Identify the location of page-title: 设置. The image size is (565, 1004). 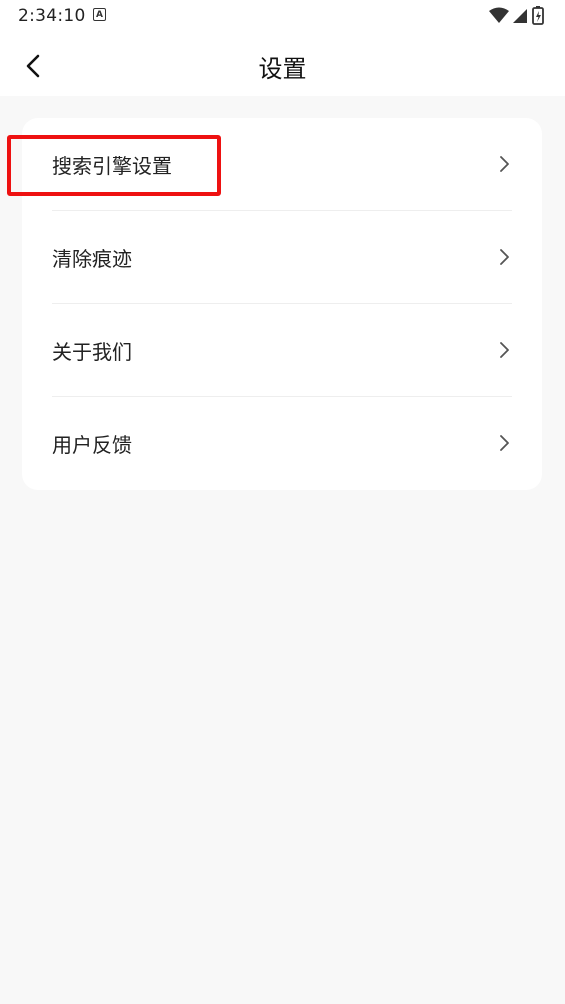
(282, 69).